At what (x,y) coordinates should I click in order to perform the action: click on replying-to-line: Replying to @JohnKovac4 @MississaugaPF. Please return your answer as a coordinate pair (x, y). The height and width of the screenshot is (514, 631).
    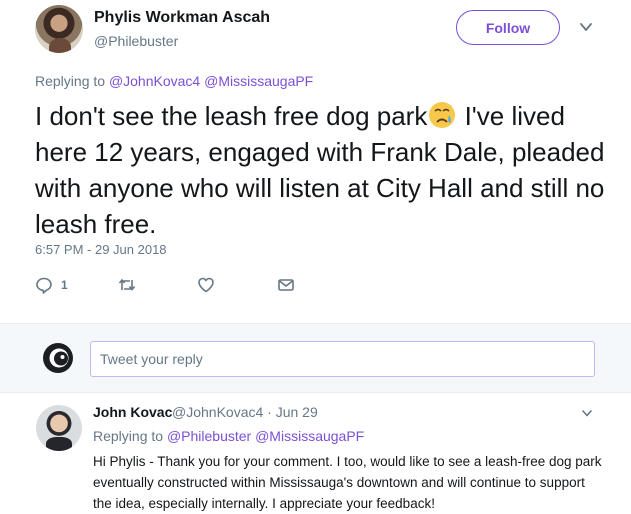
    Looking at the image, I should click on (174, 81).